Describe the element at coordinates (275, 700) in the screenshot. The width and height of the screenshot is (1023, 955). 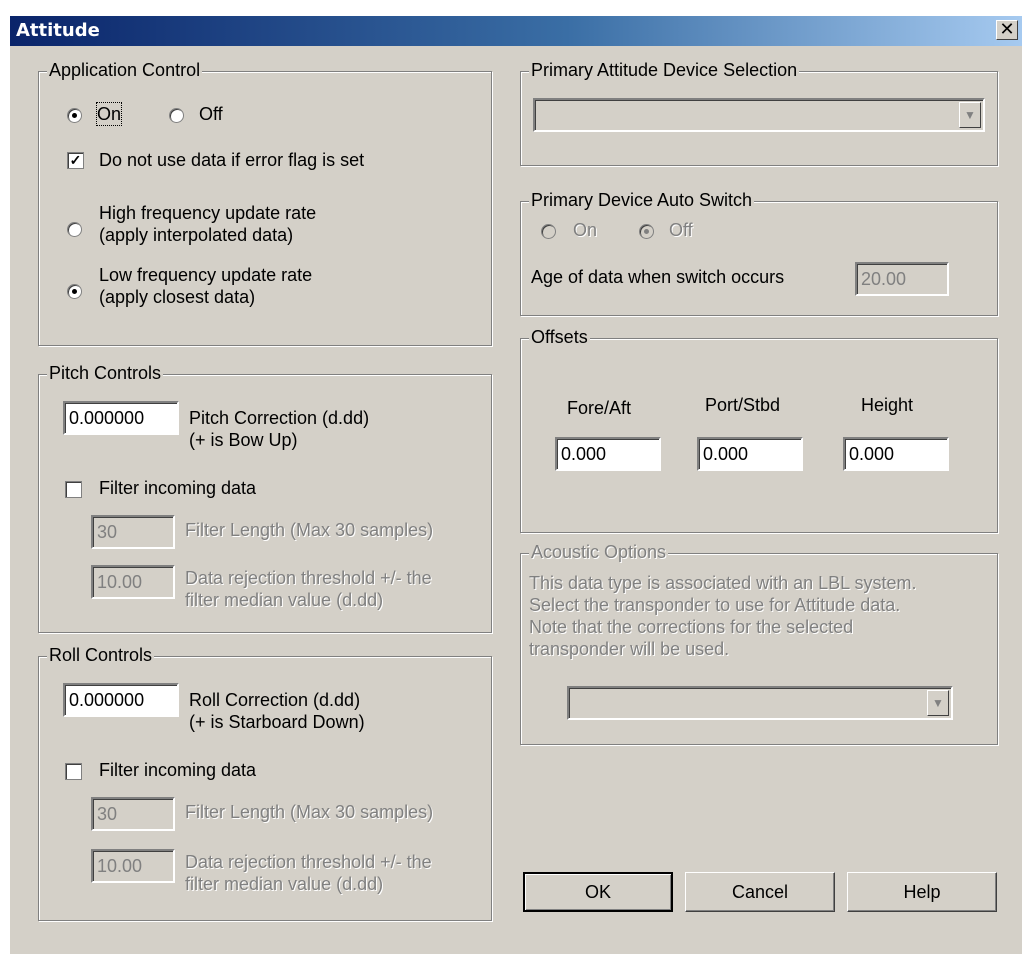
I see `roll-correction-label-1: Roll Correction (d.dd)` at that location.